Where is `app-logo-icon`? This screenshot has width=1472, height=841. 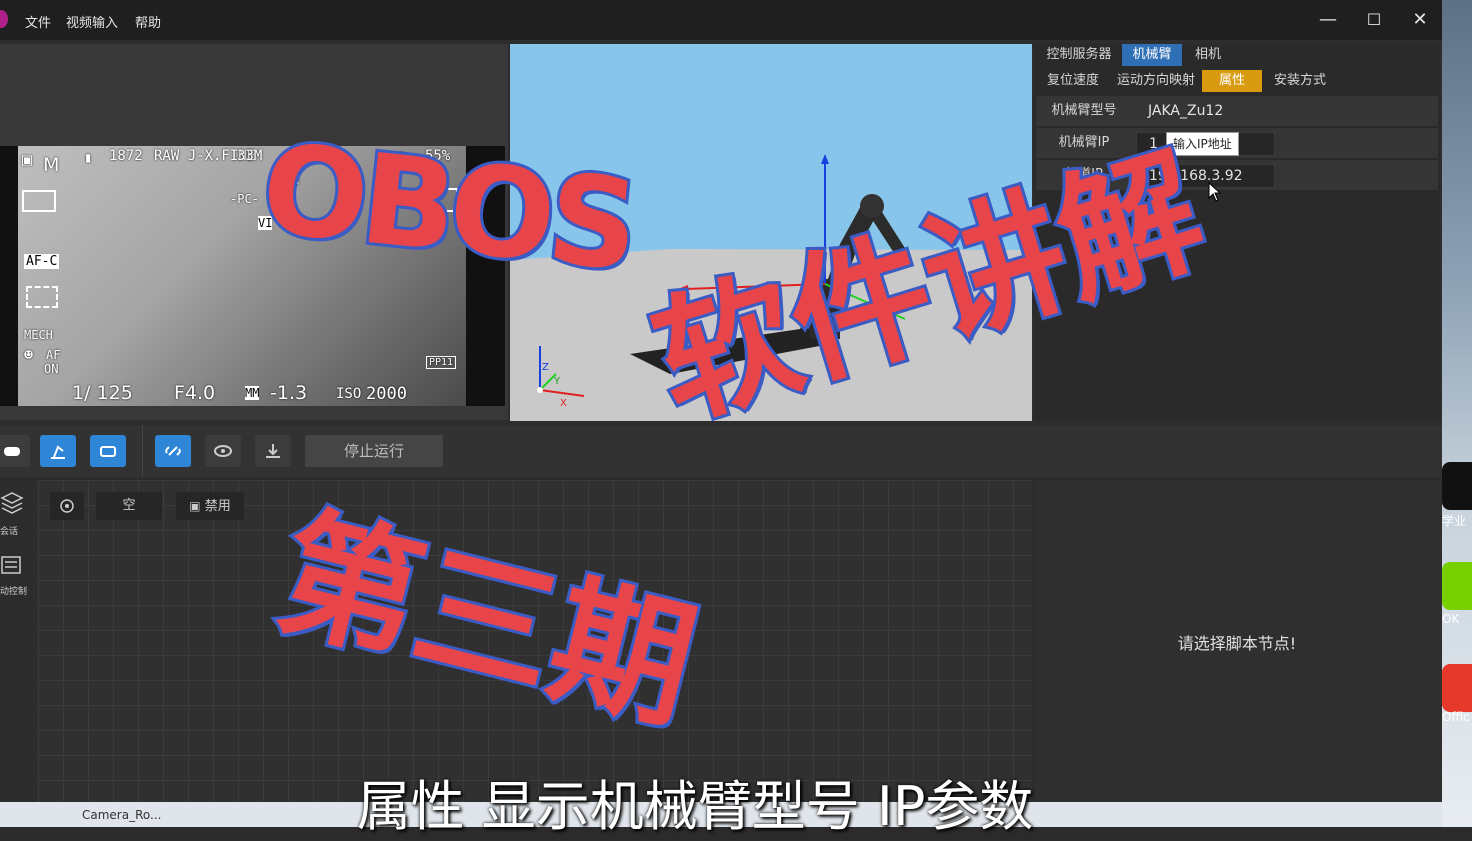 app-logo-icon is located at coordinates (4, 19).